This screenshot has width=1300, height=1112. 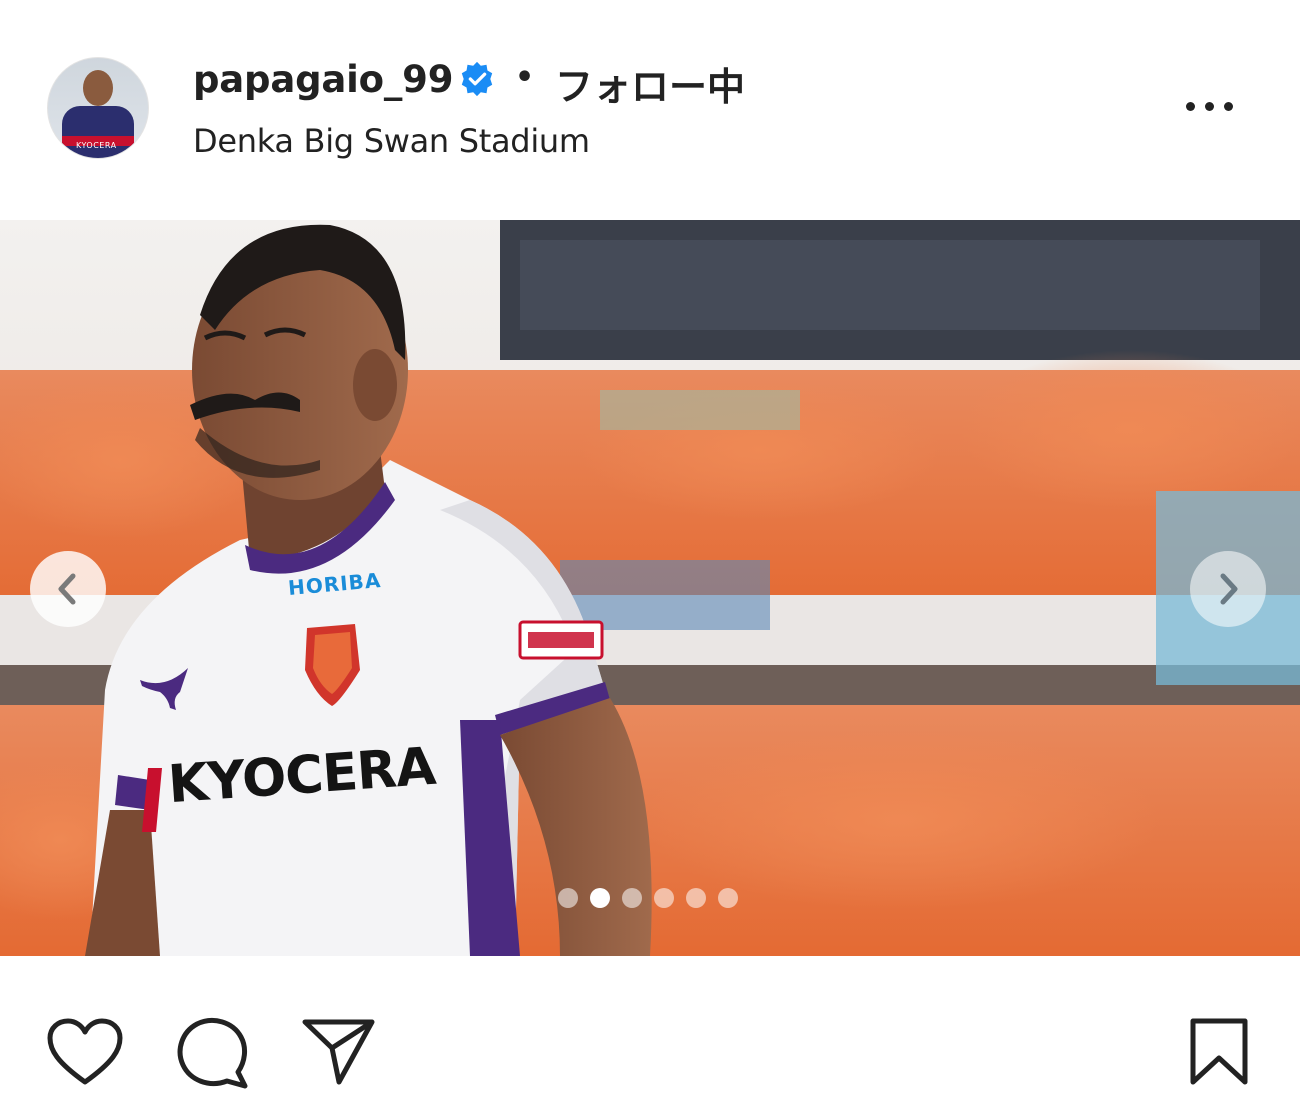 What do you see at coordinates (650, 1034) in the screenshot?
I see `post-actions-bar` at bounding box center [650, 1034].